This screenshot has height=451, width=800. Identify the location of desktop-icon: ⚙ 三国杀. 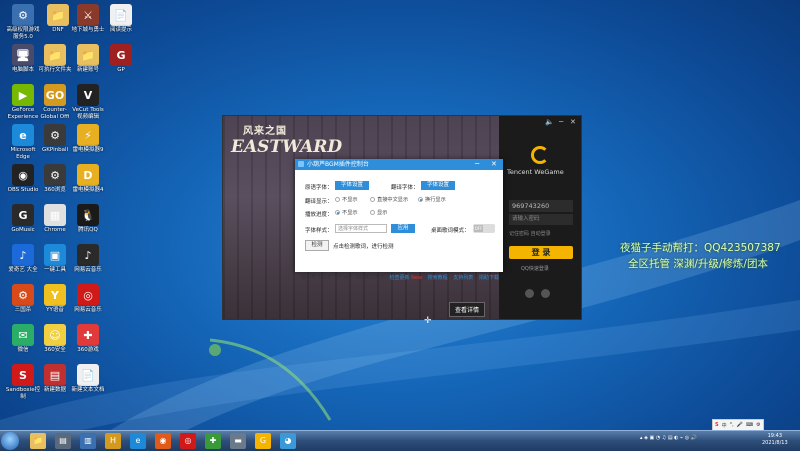
(23, 299).